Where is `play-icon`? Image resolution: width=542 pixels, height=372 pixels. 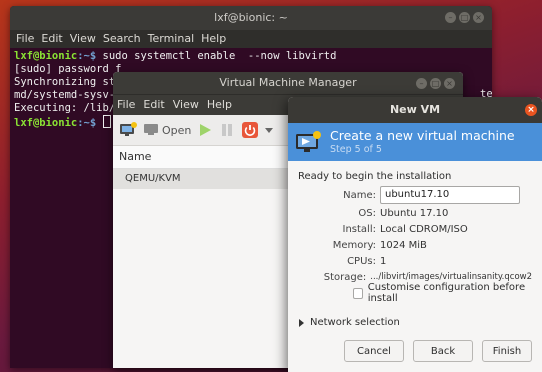
play-icon is located at coordinates (205, 130).